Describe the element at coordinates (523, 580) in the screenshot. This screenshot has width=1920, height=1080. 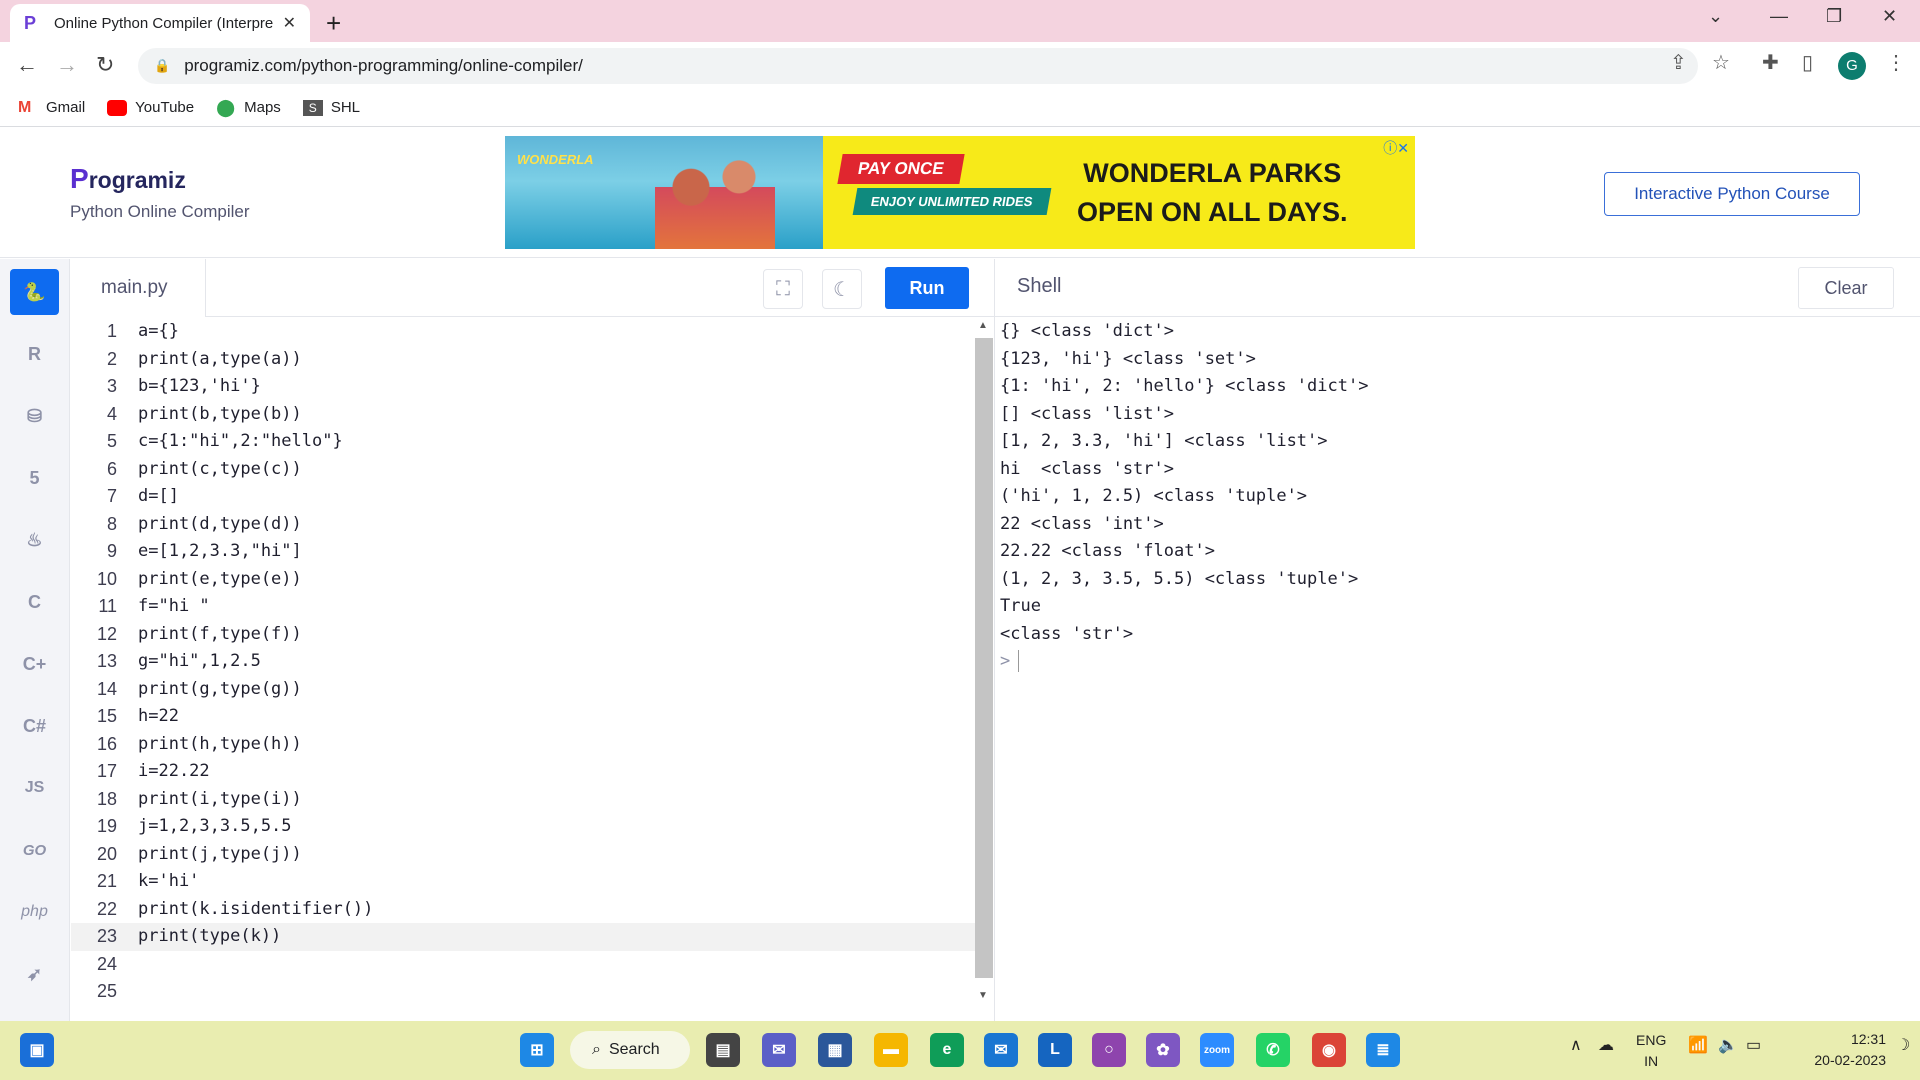
I see `code-line: 10 print(e,type(e))` at that location.